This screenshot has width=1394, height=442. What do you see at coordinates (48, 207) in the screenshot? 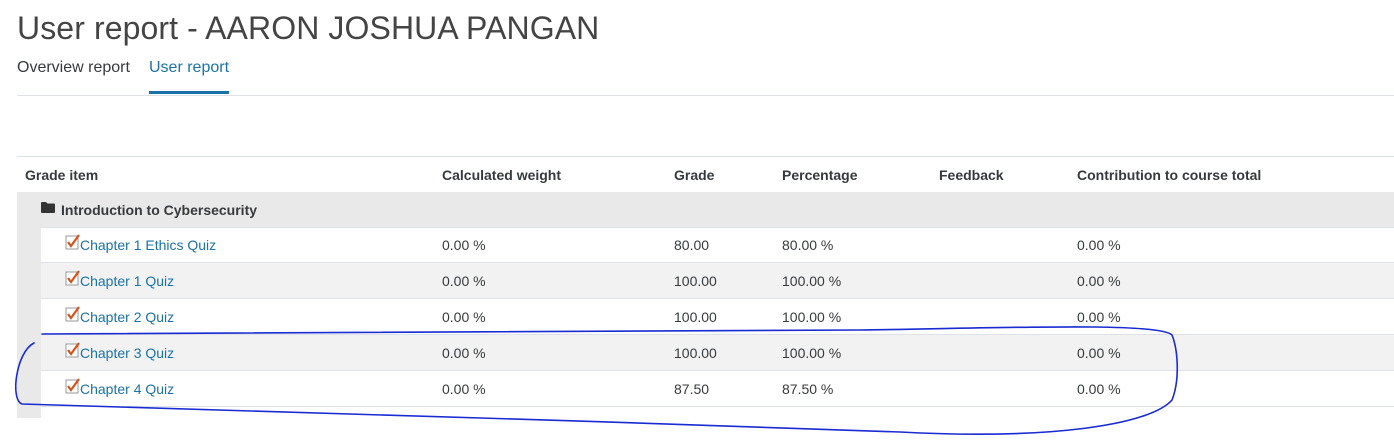
I see `folder-icon` at bounding box center [48, 207].